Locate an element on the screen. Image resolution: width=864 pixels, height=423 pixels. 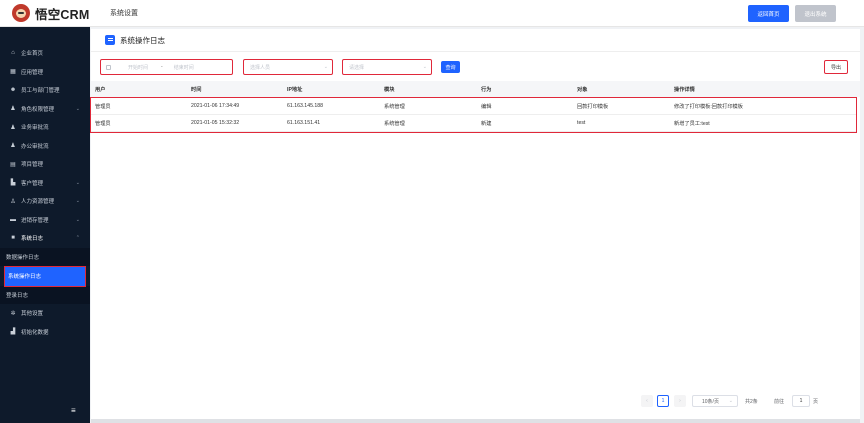
collapse-menu-icon: ≡ is located at coordinates (73, 410).